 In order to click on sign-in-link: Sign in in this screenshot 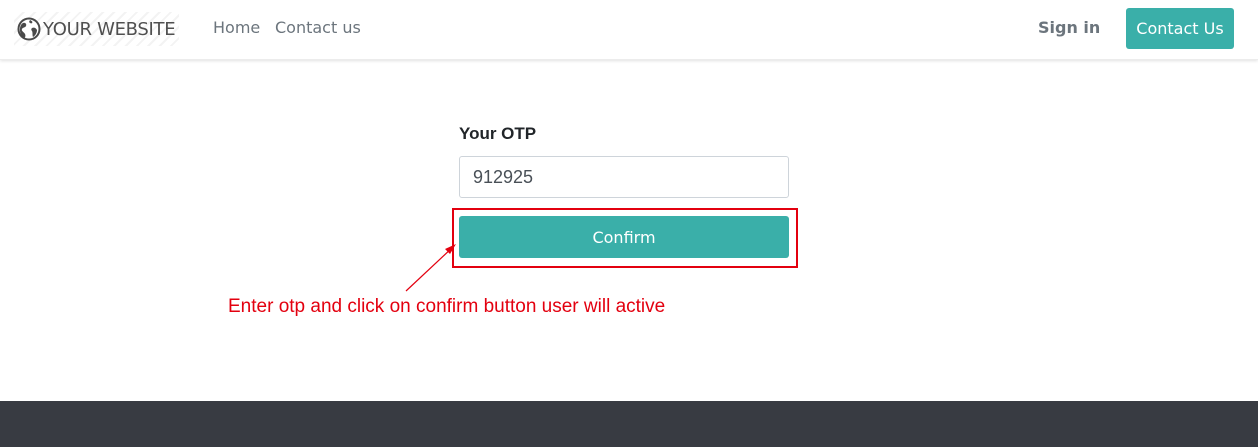, I will do `click(1069, 27)`.